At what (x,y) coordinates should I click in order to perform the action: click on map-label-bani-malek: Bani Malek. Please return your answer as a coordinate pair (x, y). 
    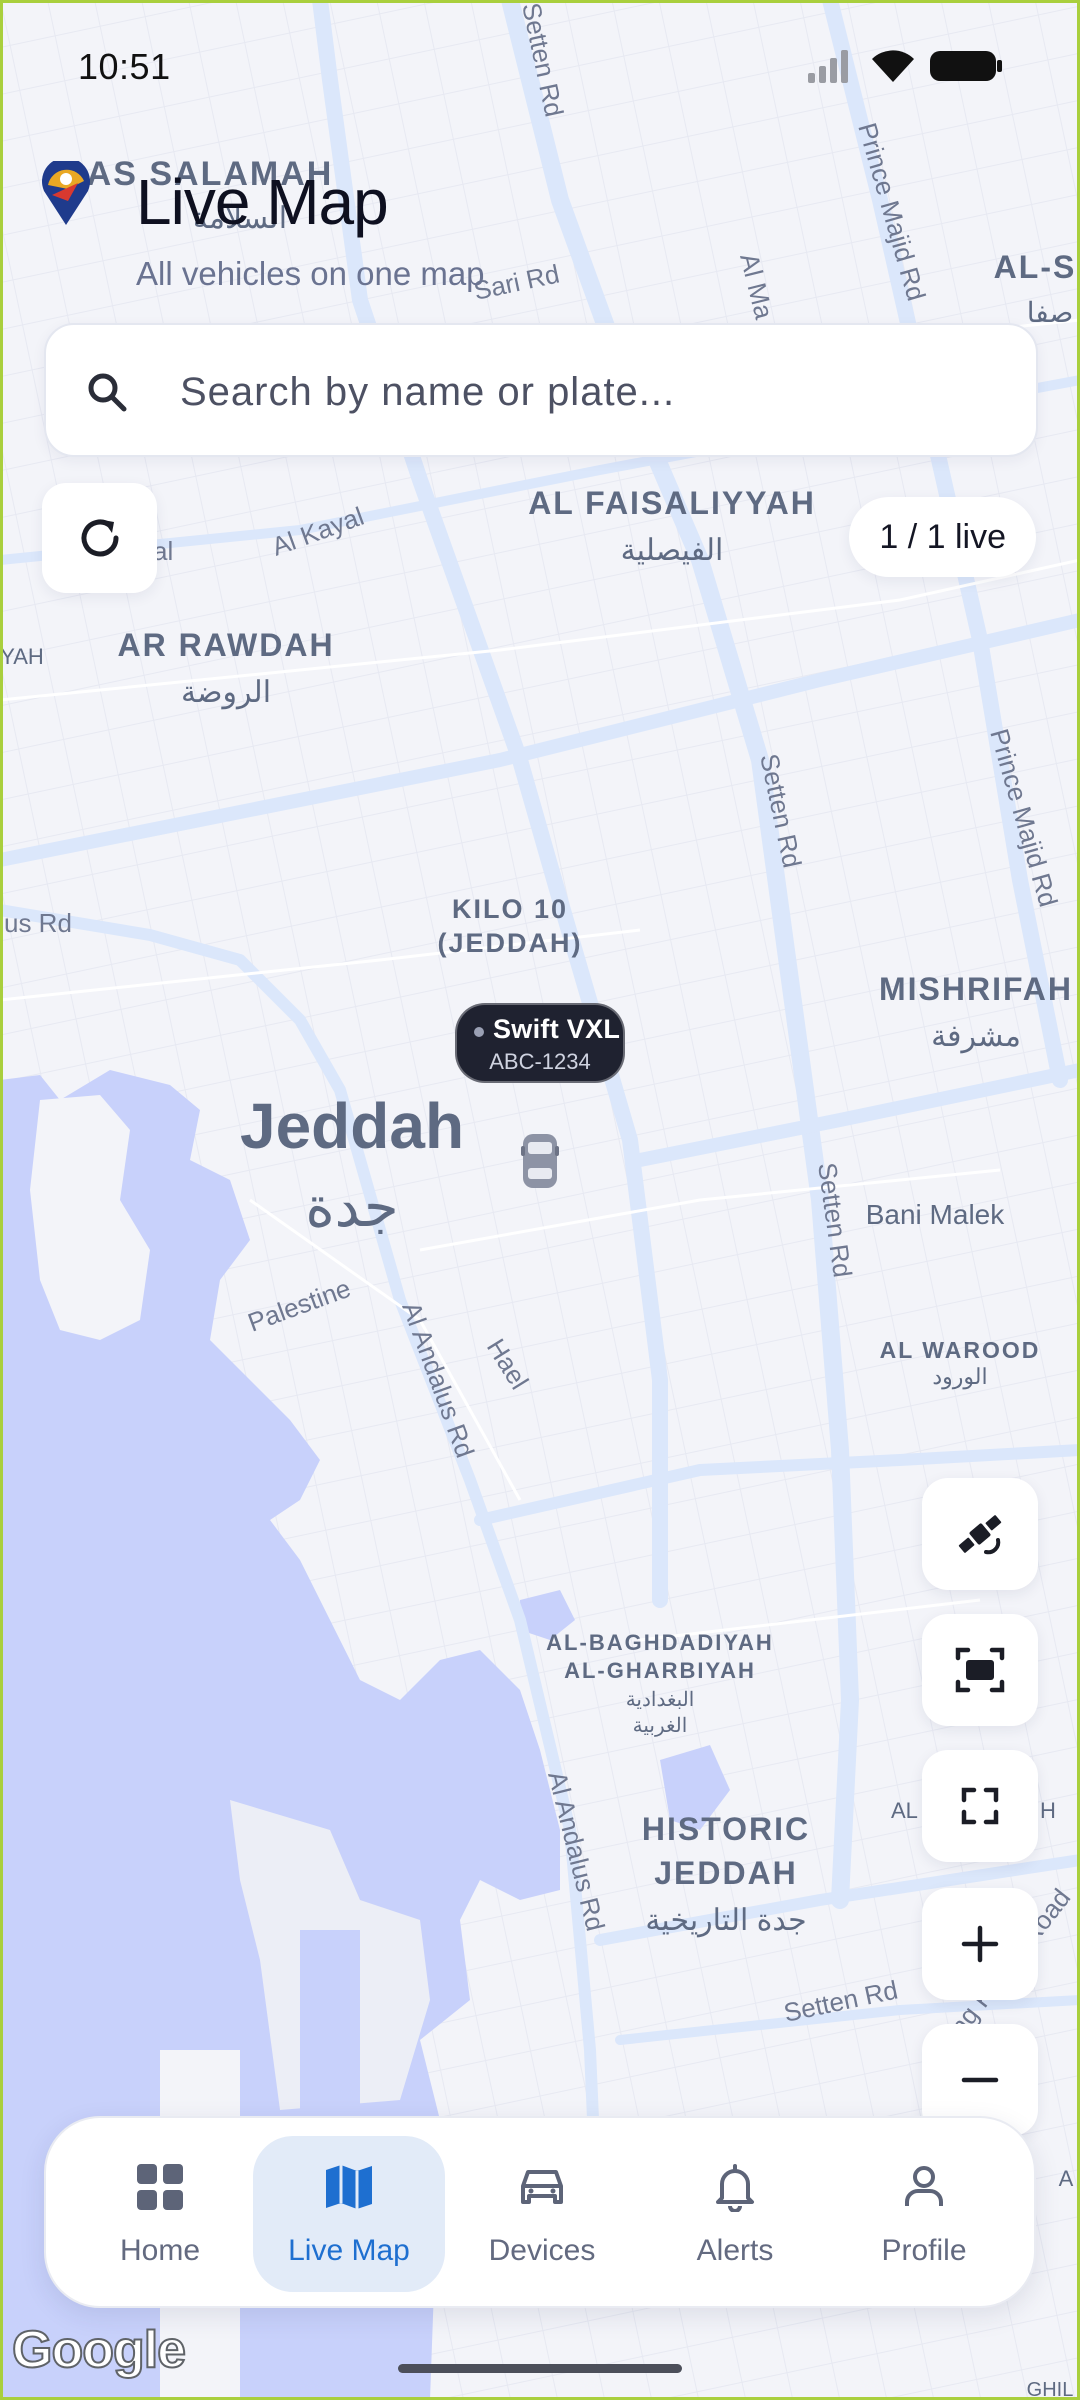
    Looking at the image, I should click on (936, 1214).